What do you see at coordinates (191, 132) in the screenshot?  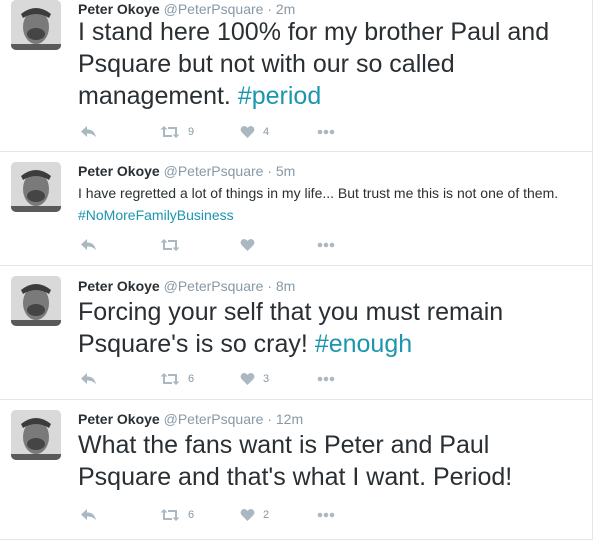 I see `retweet-count: 9` at bounding box center [191, 132].